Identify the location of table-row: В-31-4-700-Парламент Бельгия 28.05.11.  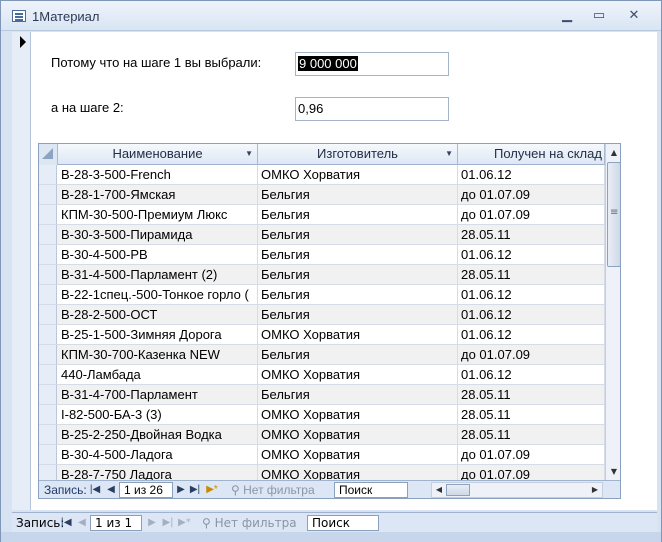
(322, 395).